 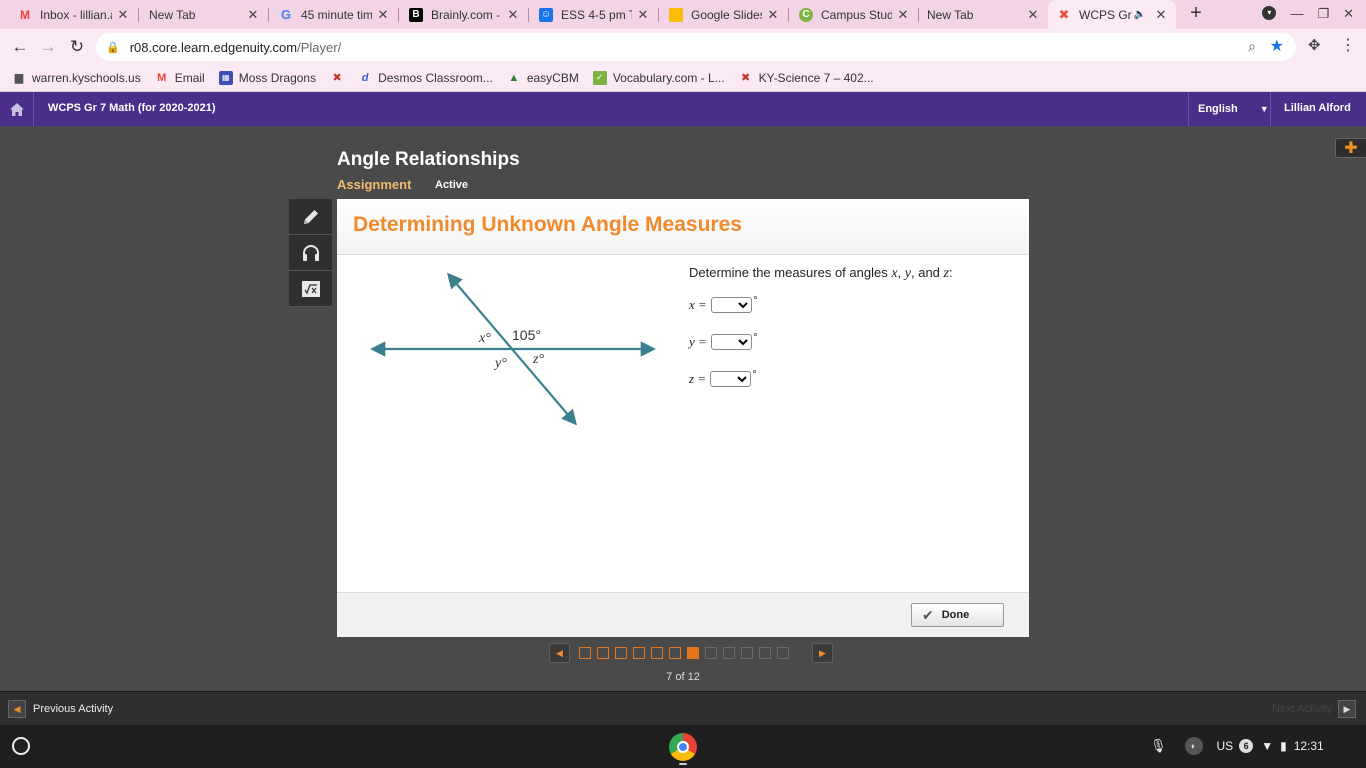 I want to click on lesson-footer: ✔ Done, so click(x=683, y=614).